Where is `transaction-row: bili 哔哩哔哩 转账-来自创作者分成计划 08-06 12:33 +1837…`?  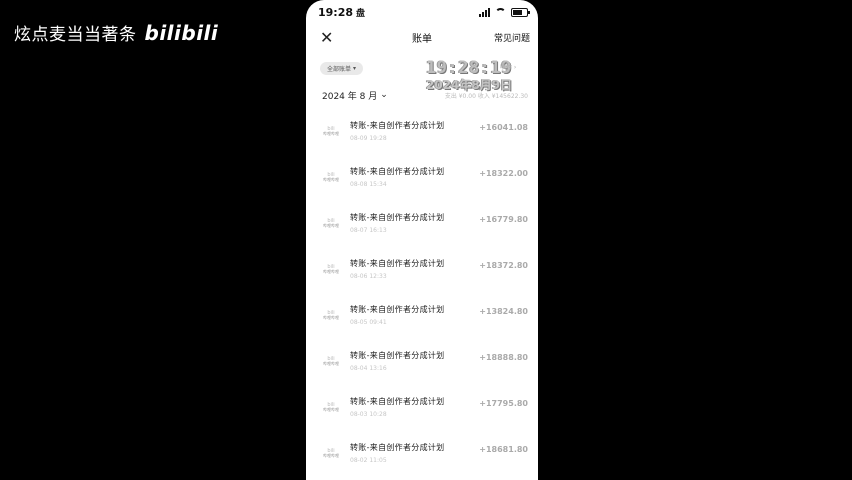 transaction-row: bili 哔哩哔哩 转账-来自创作者分成计划 08-06 12:33 +1837… is located at coordinates (422, 269).